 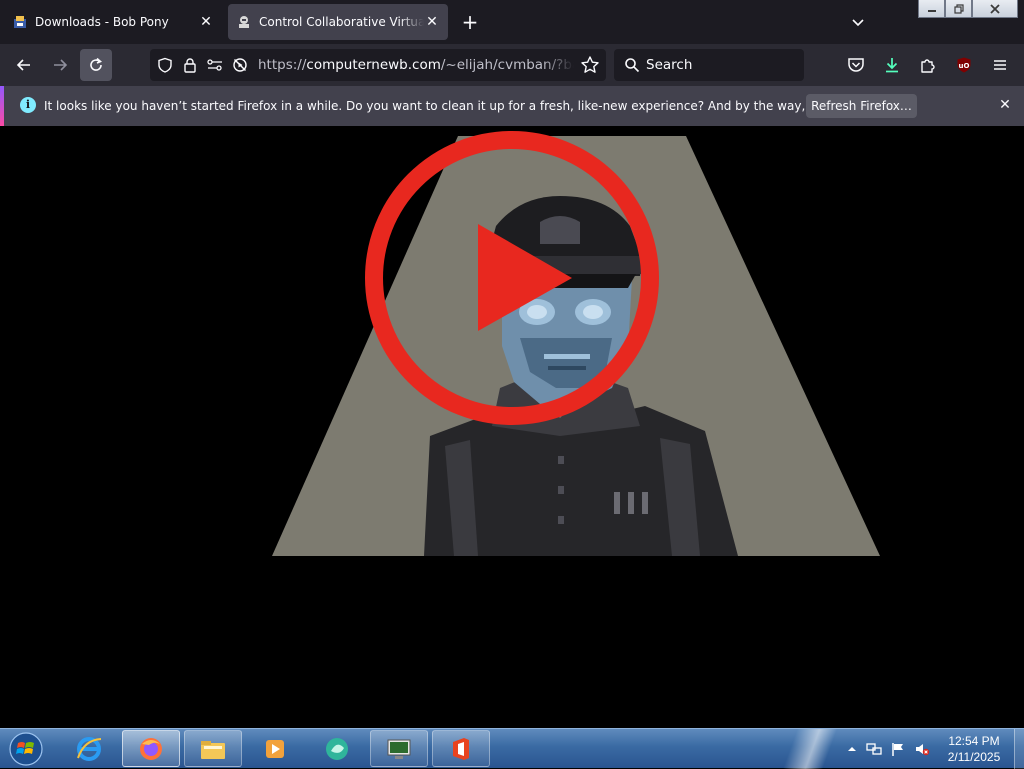 I want to click on reload-icon, so click(x=96, y=64).